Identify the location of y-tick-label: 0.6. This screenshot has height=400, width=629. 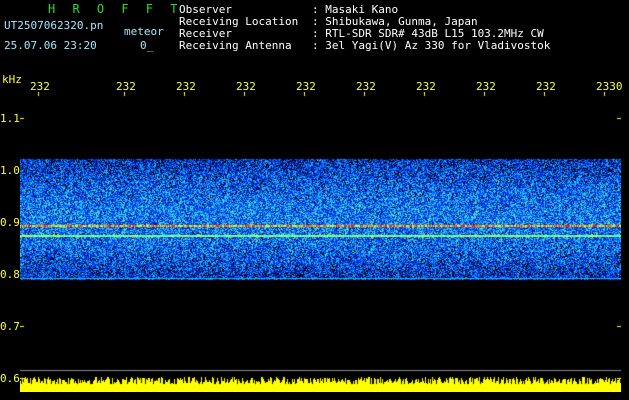
(10, 378).